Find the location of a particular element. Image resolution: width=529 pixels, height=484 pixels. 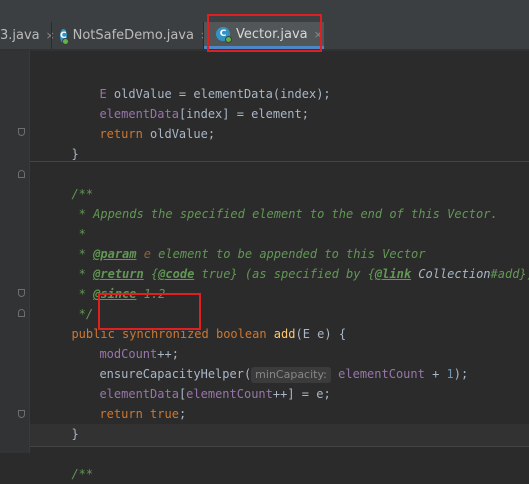

tab-label: NotSafeDemo.java is located at coordinates (133, 35).